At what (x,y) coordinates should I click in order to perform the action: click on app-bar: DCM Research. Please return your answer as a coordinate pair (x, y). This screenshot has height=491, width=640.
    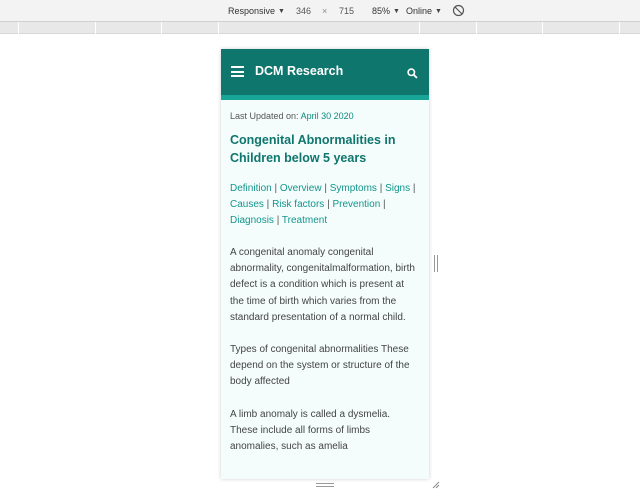
    Looking at the image, I should click on (325, 72).